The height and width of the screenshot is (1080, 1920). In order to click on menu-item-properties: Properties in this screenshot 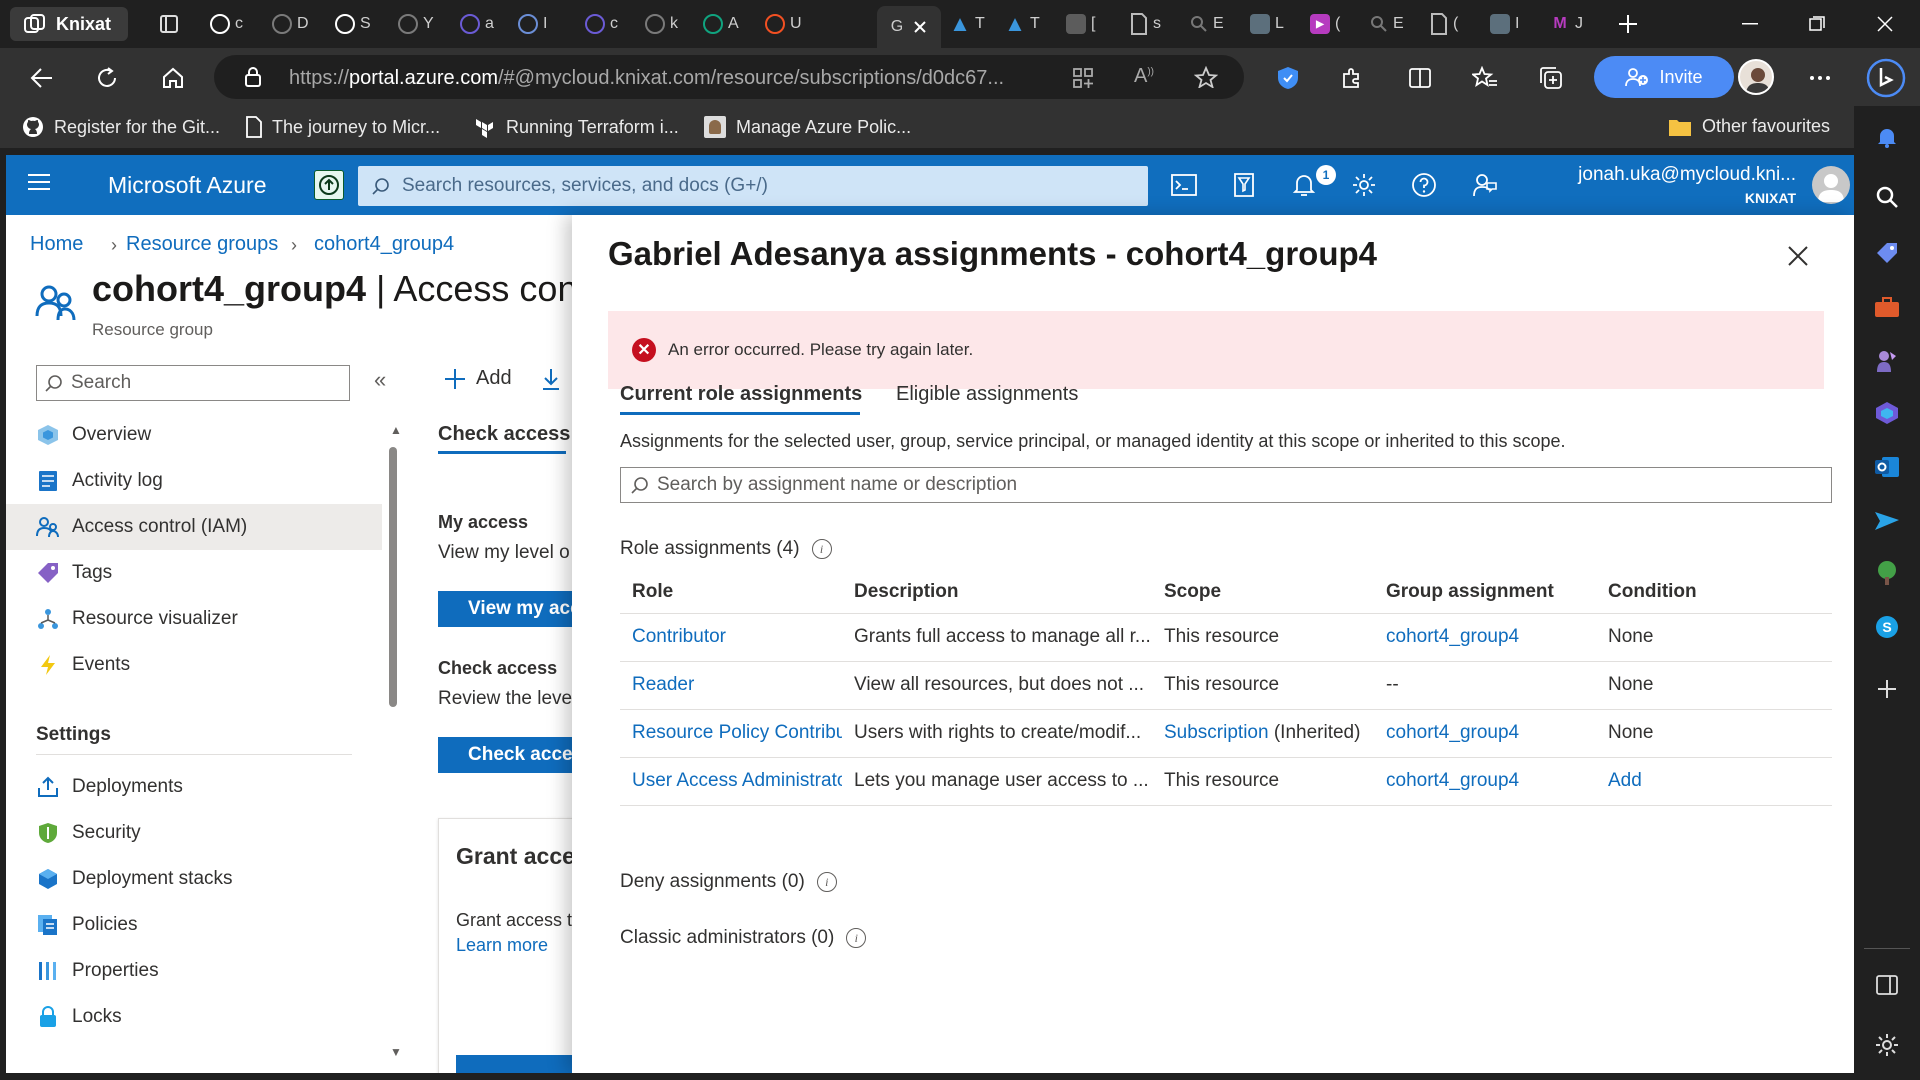, I will do `click(194, 971)`.